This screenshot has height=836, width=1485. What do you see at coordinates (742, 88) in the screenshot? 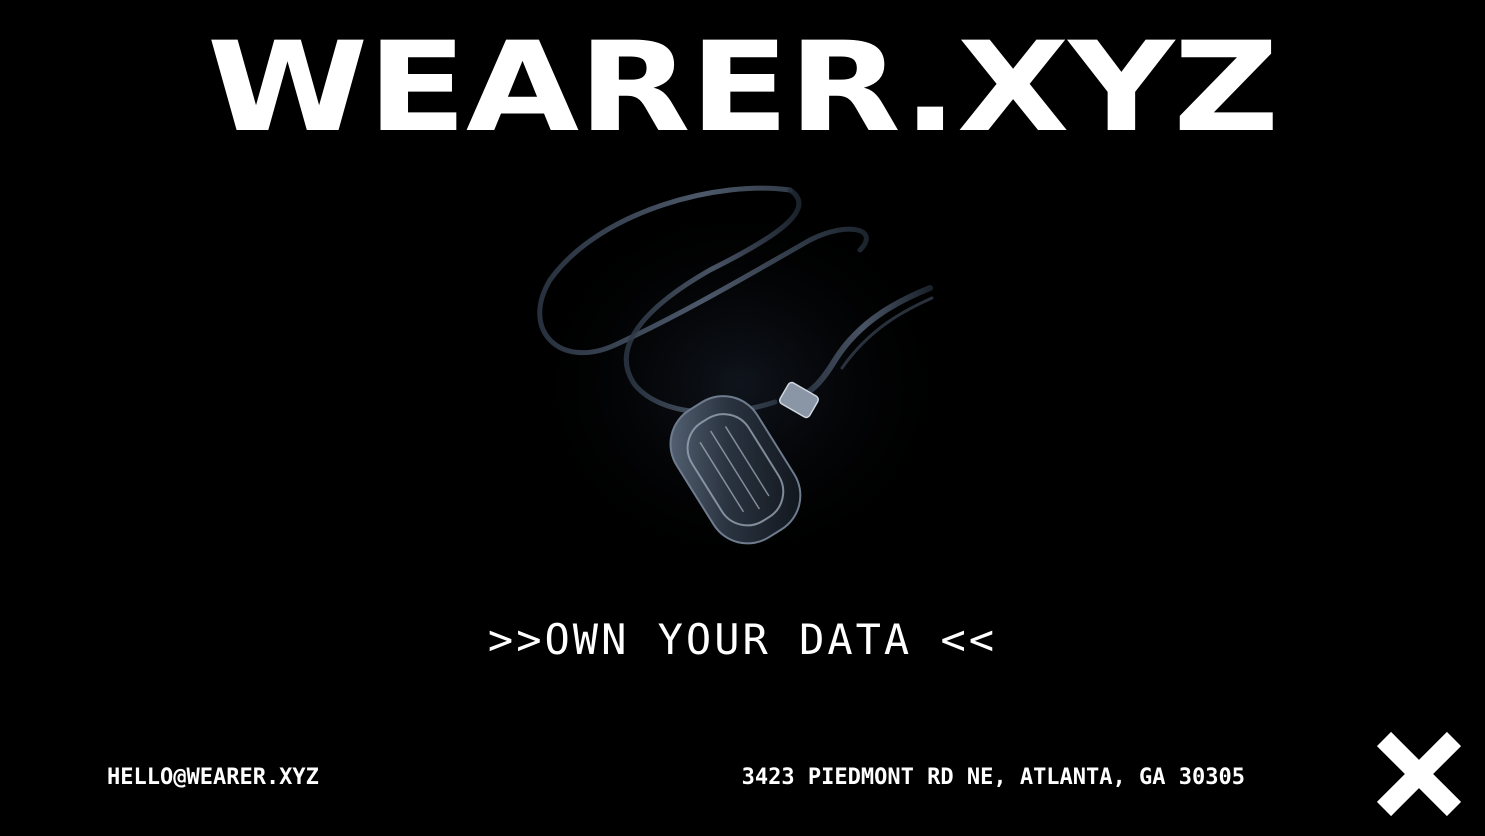
I see `brand-title: WEARER.XYZ` at bounding box center [742, 88].